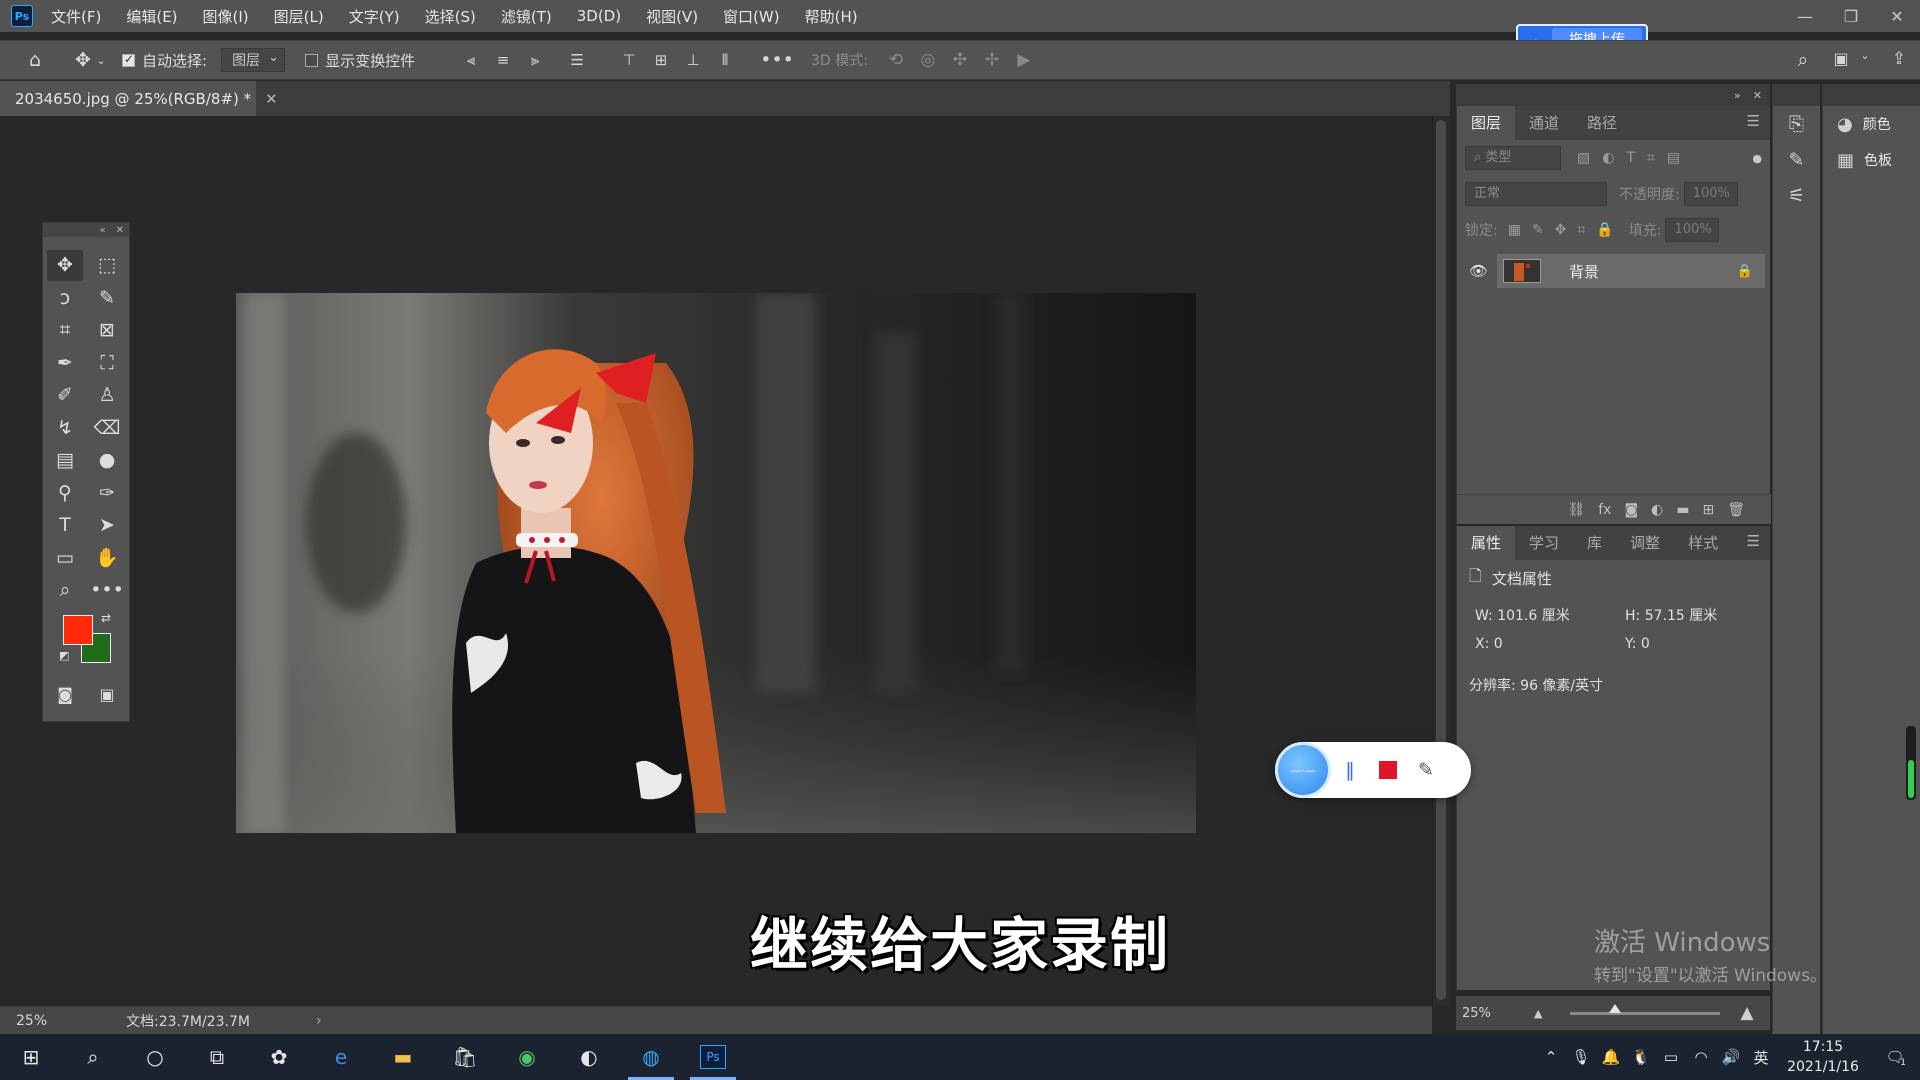 The height and width of the screenshot is (1080, 1920). I want to click on add-mask-icon: ◙, so click(1631, 510).